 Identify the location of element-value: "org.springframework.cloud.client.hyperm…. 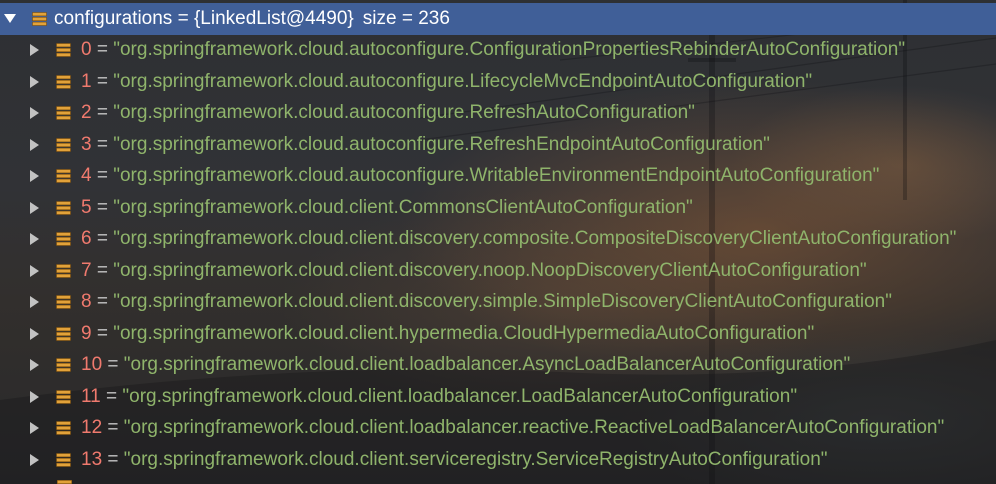
(464, 333).